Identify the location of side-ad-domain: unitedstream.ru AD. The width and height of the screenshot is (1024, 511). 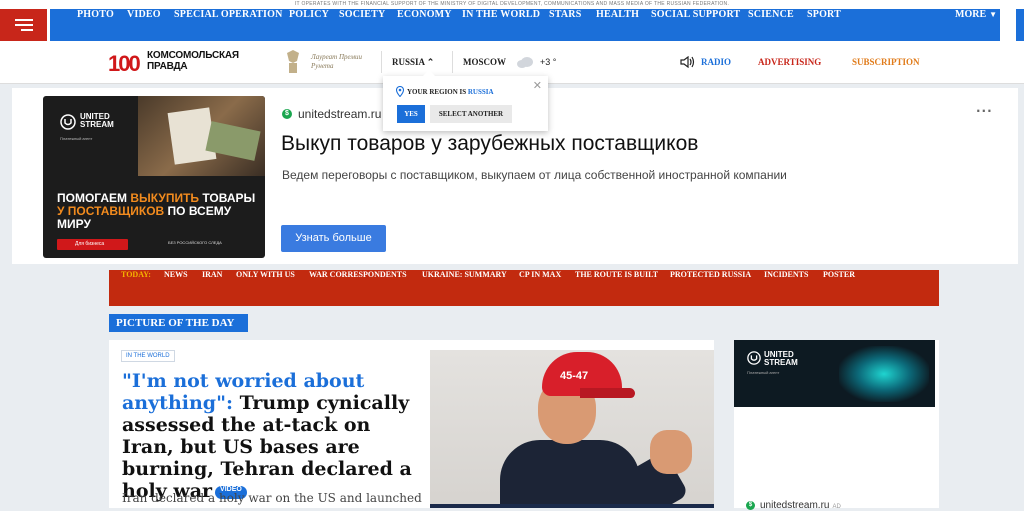
(800, 505).